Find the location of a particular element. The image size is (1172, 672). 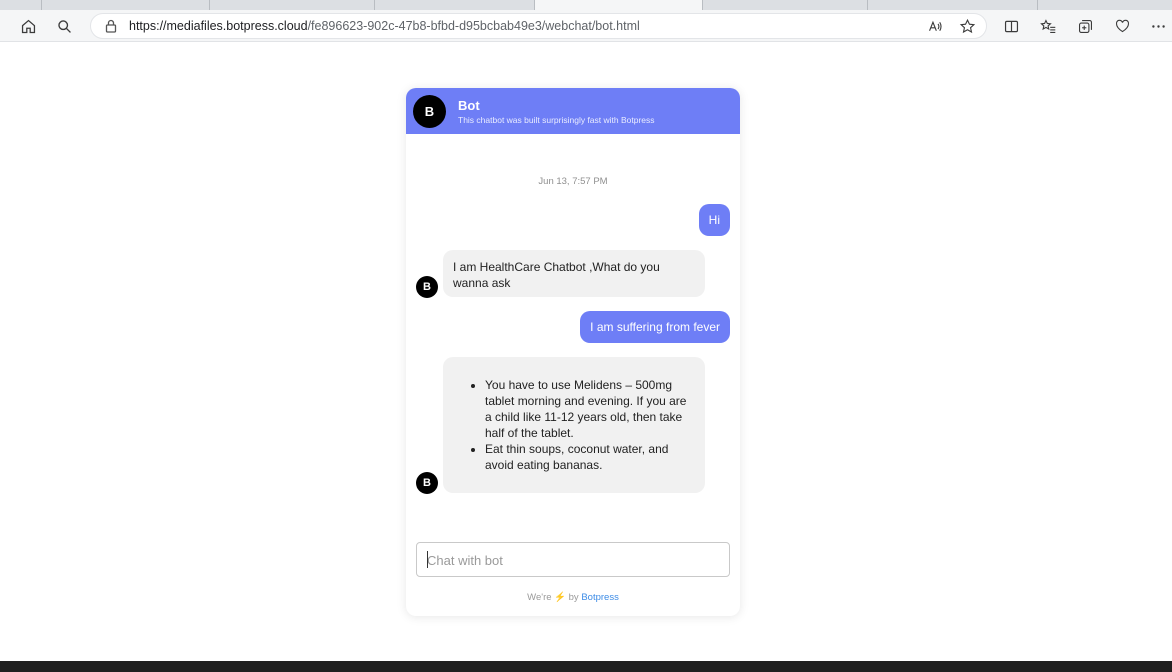

tab-active is located at coordinates (619, 5).